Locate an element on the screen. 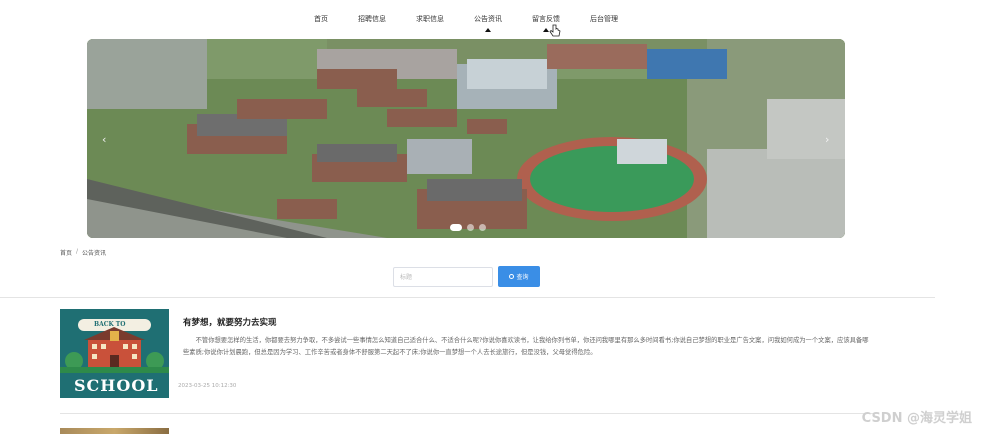 The image size is (988, 434). next-news-thumbnail is located at coordinates (114, 431).